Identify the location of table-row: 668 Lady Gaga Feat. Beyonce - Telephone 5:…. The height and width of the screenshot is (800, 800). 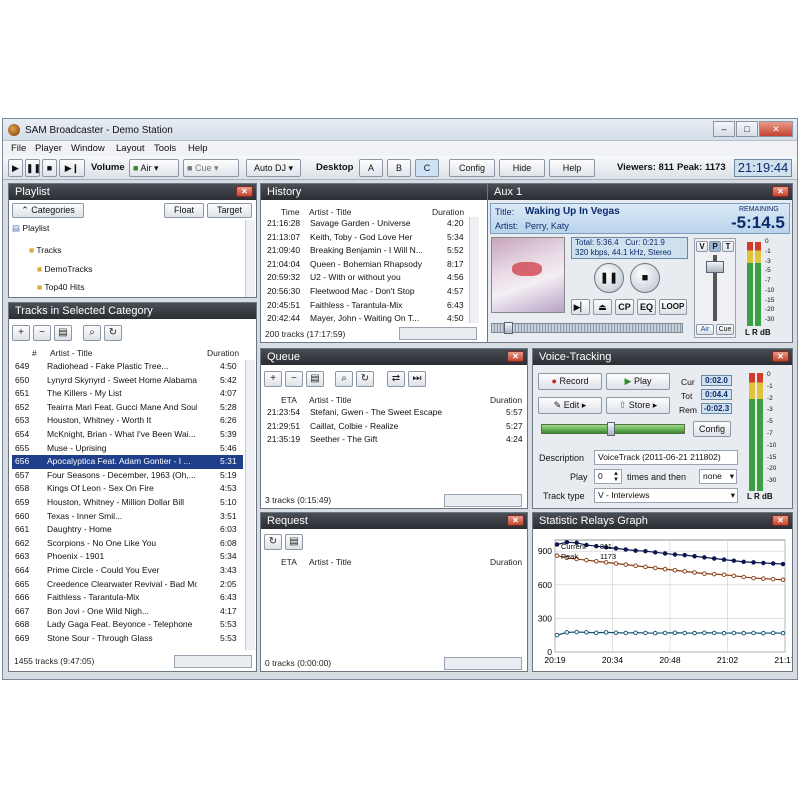
(127, 625).